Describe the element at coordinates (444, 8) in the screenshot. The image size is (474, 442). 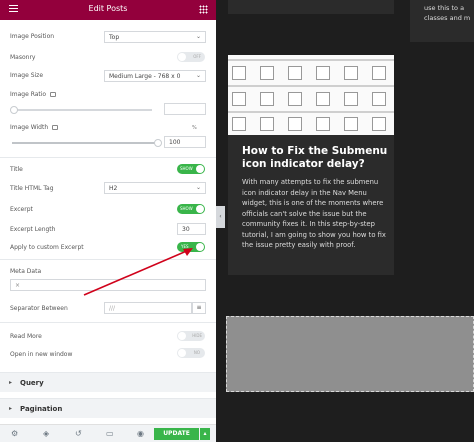
I see `sidebar-card-line-1: use this to a` at that location.